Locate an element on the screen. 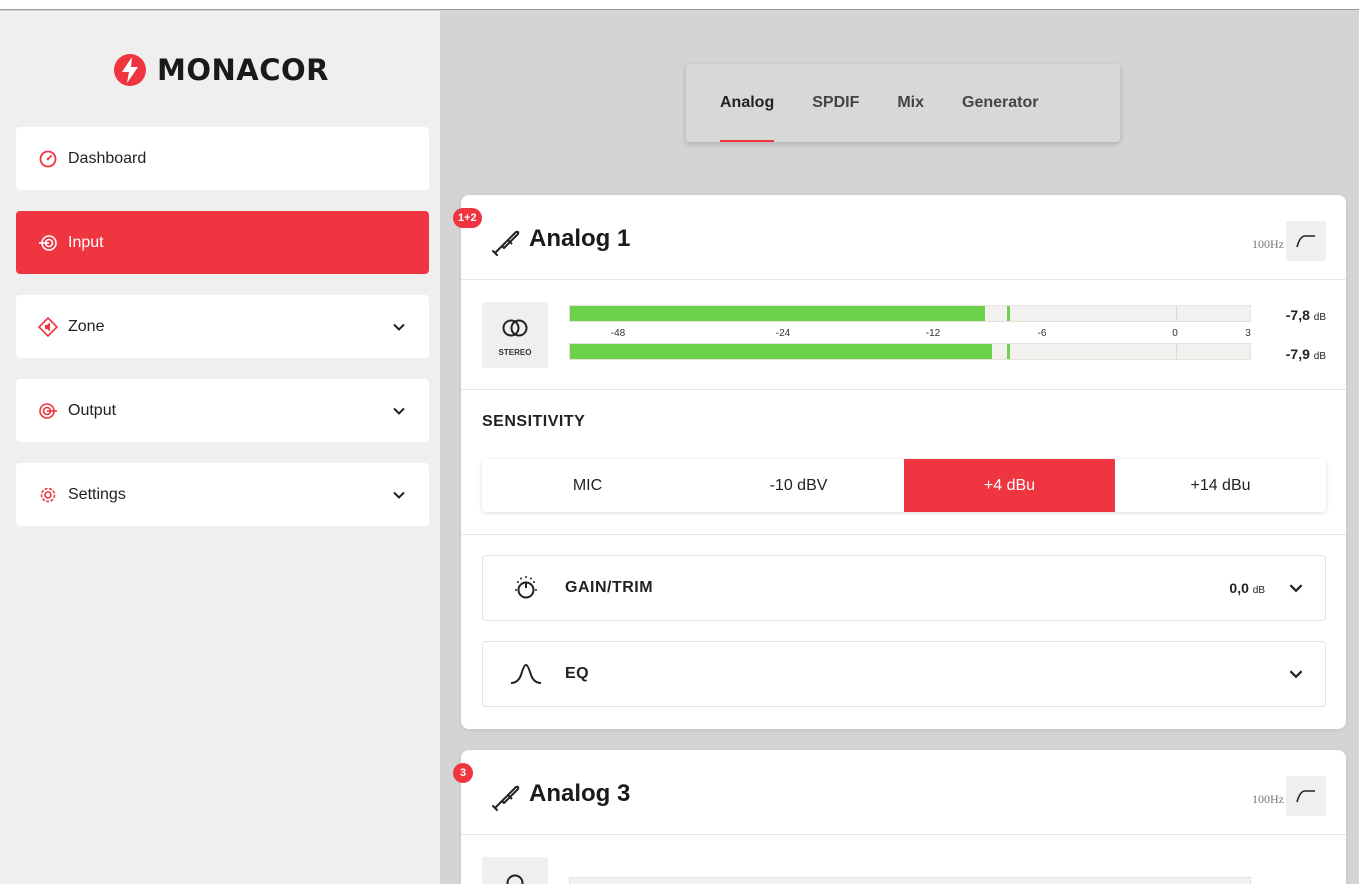 The image size is (1359, 884). meter-scale: -48 -24 -12 -6 0 3 is located at coordinates (914, 334).